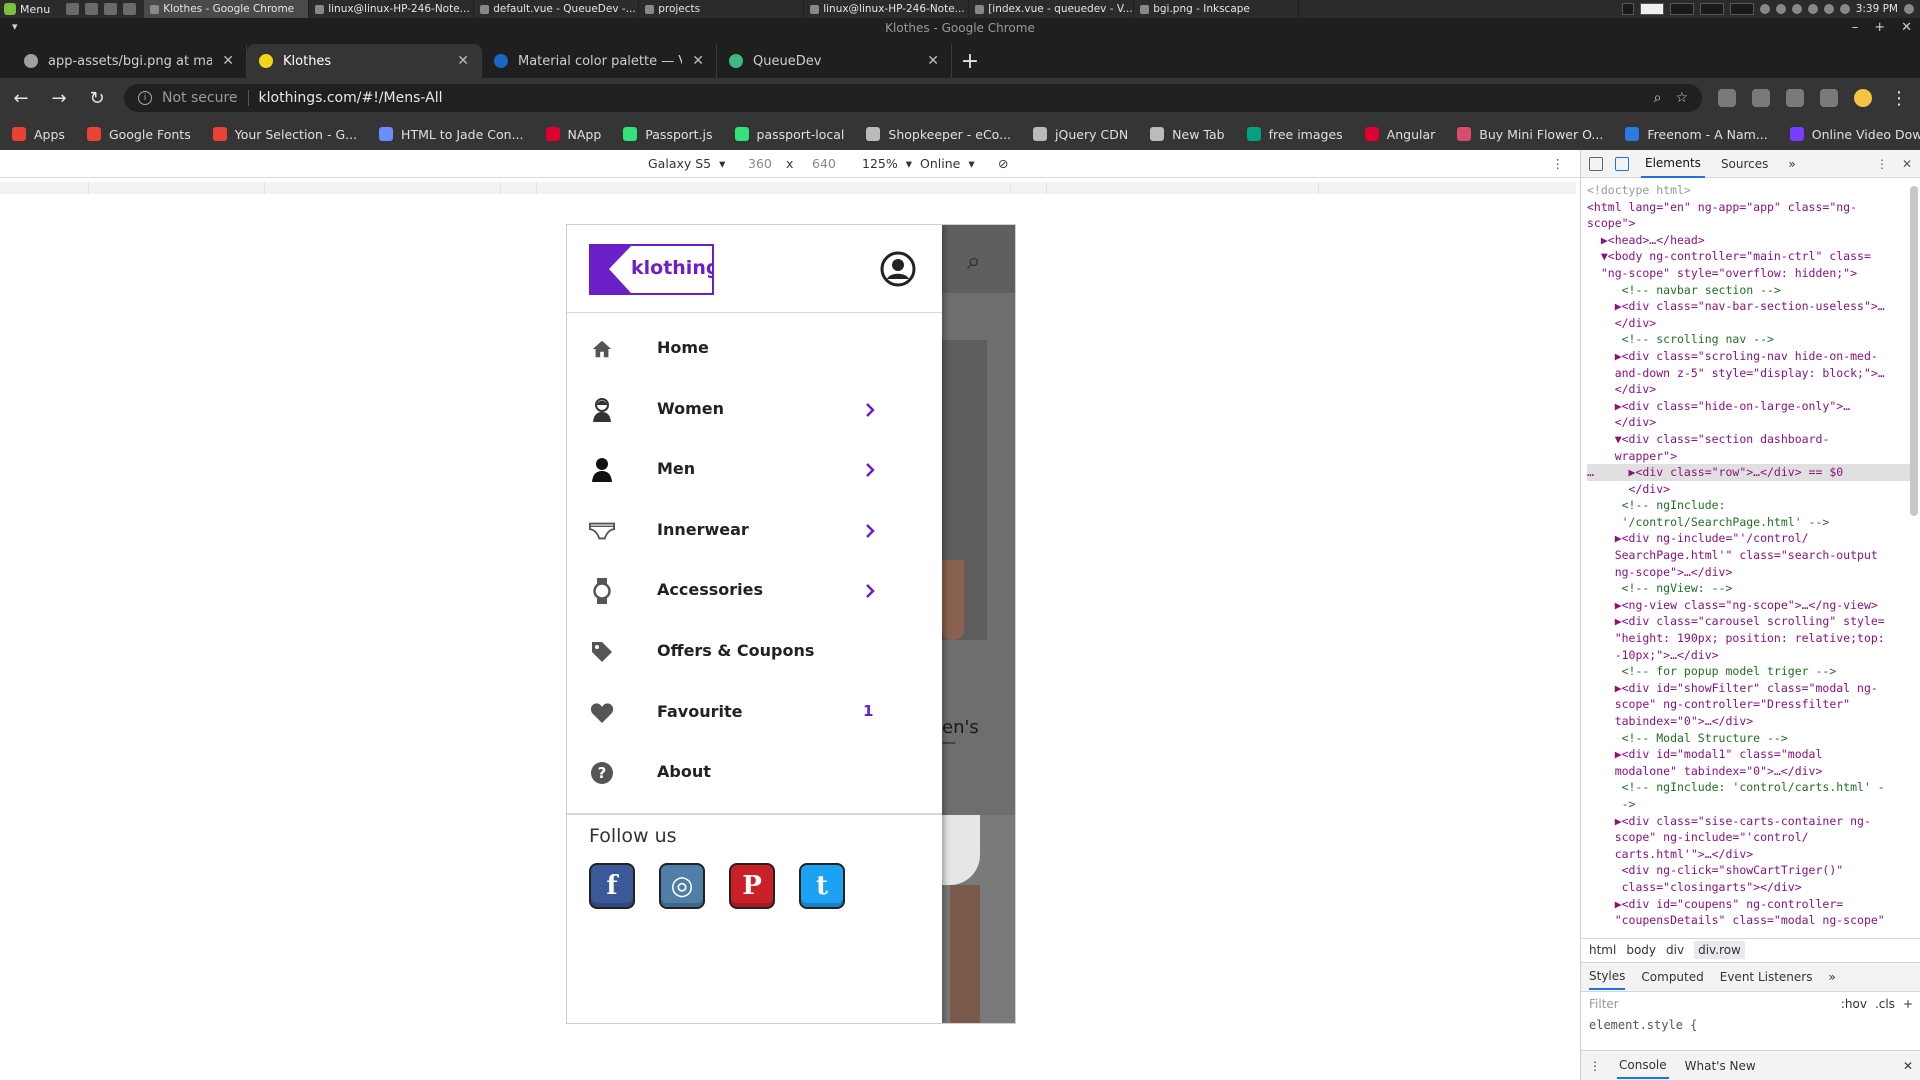 This screenshot has height=1080, width=1920. Describe the element at coordinates (29, 9) in the screenshot. I see `os-menu-button: Menu` at that location.